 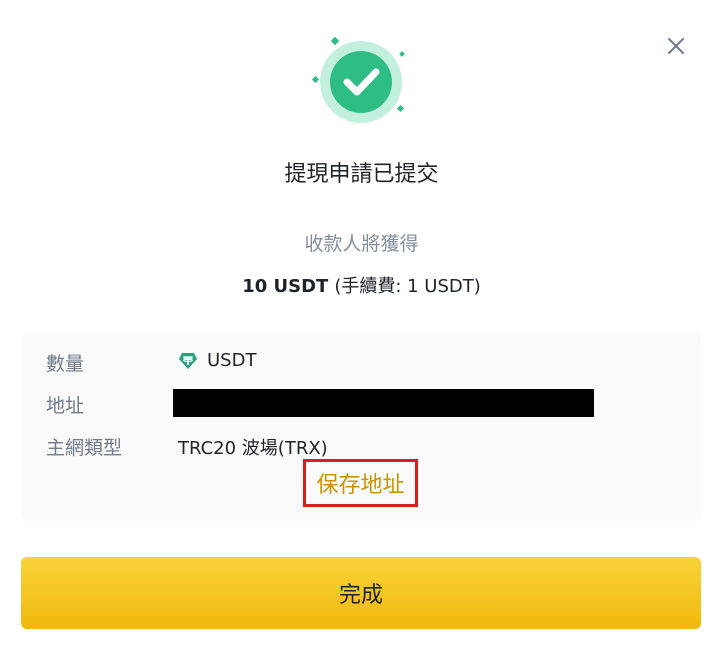 I want to click on dialog-title: 提現申請已提交, so click(x=361, y=174).